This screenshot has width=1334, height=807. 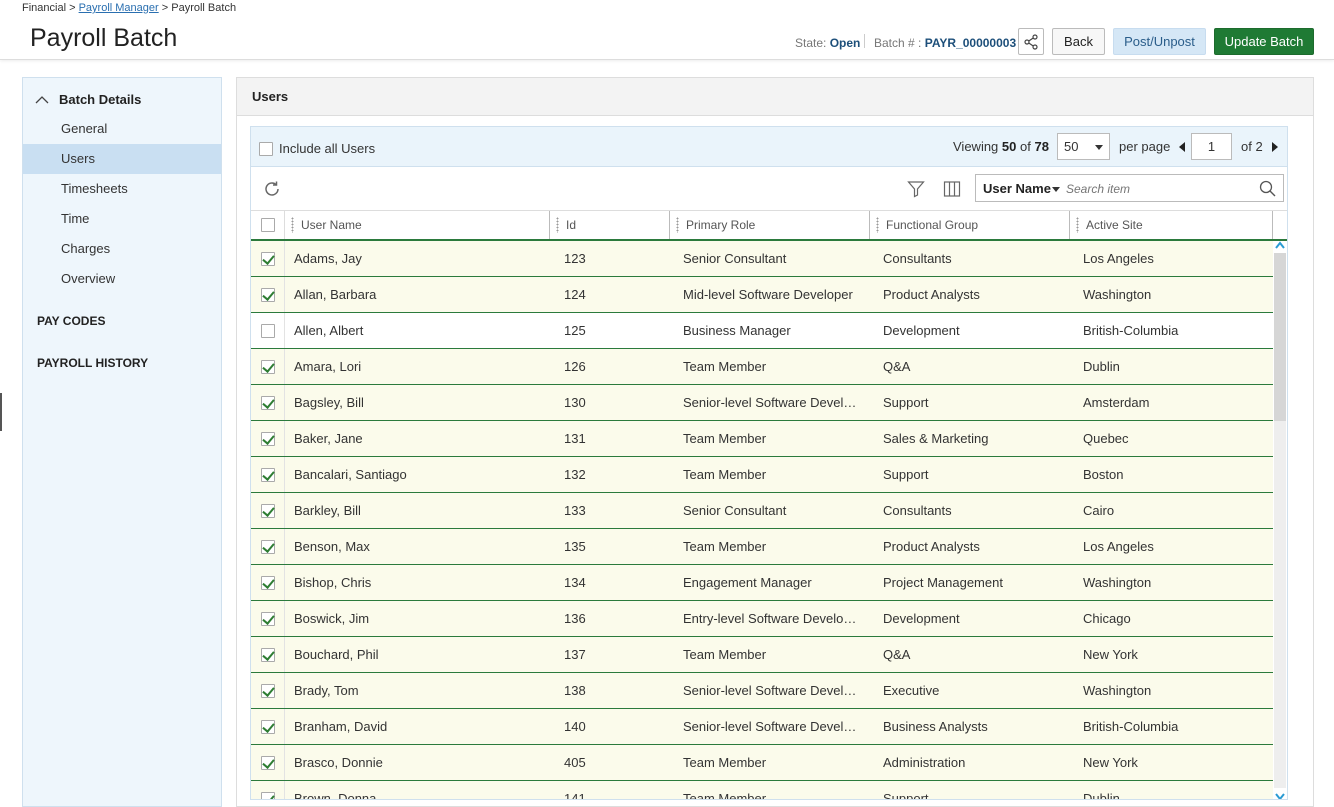 I want to click on include-all-users: Include all Users, so click(x=317, y=148).